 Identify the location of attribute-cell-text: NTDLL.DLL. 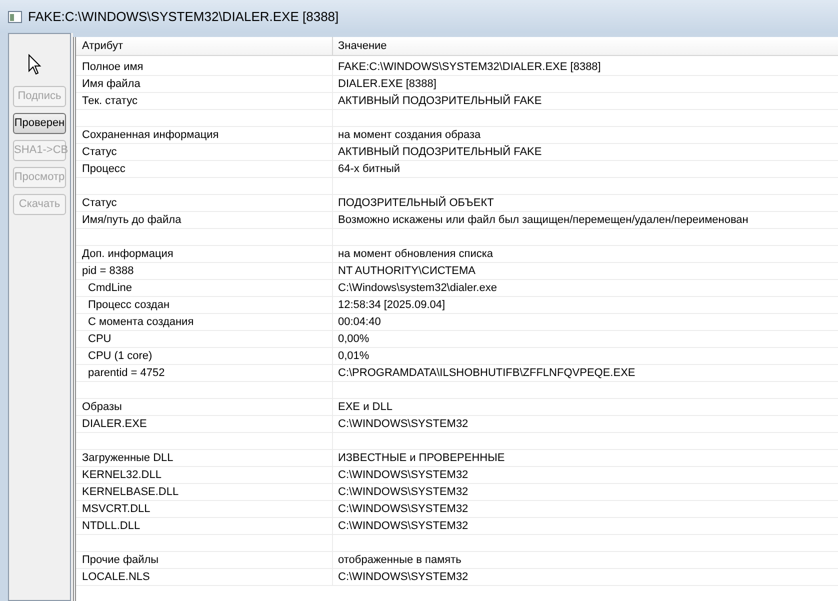
(111, 526).